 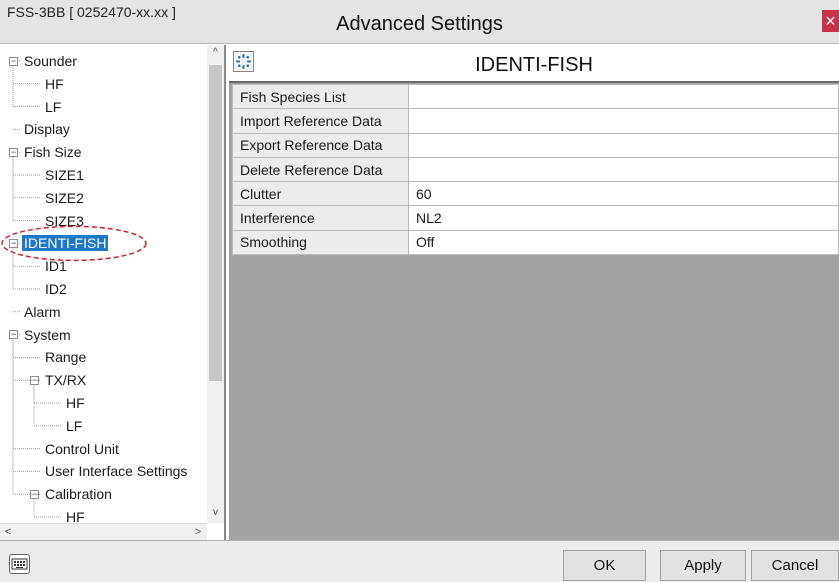 I want to click on panel-title: IDENTI-FISH, so click(x=534, y=65).